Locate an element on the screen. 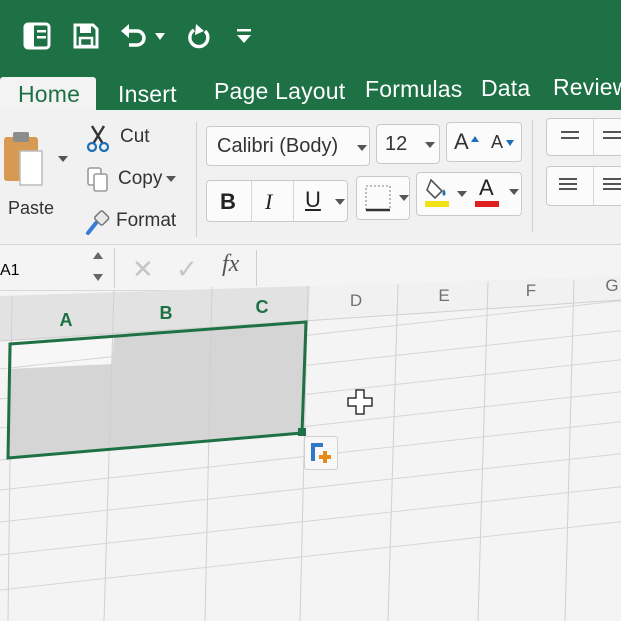  quick-analysis-icon is located at coordinates (321, 453).